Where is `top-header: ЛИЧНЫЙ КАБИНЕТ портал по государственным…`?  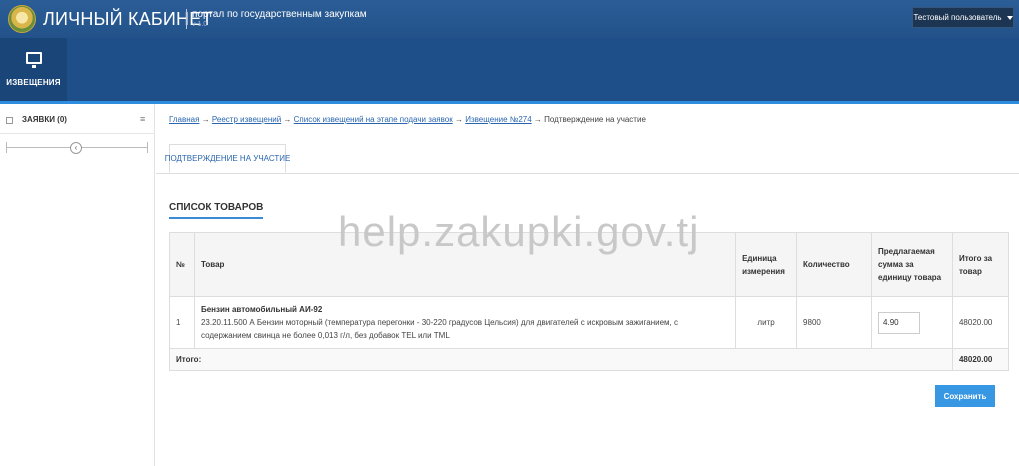
top-header: ЛИЧНЫЙ КАБИНЕТ портал по государственным… is located at coordinates (509, 19).